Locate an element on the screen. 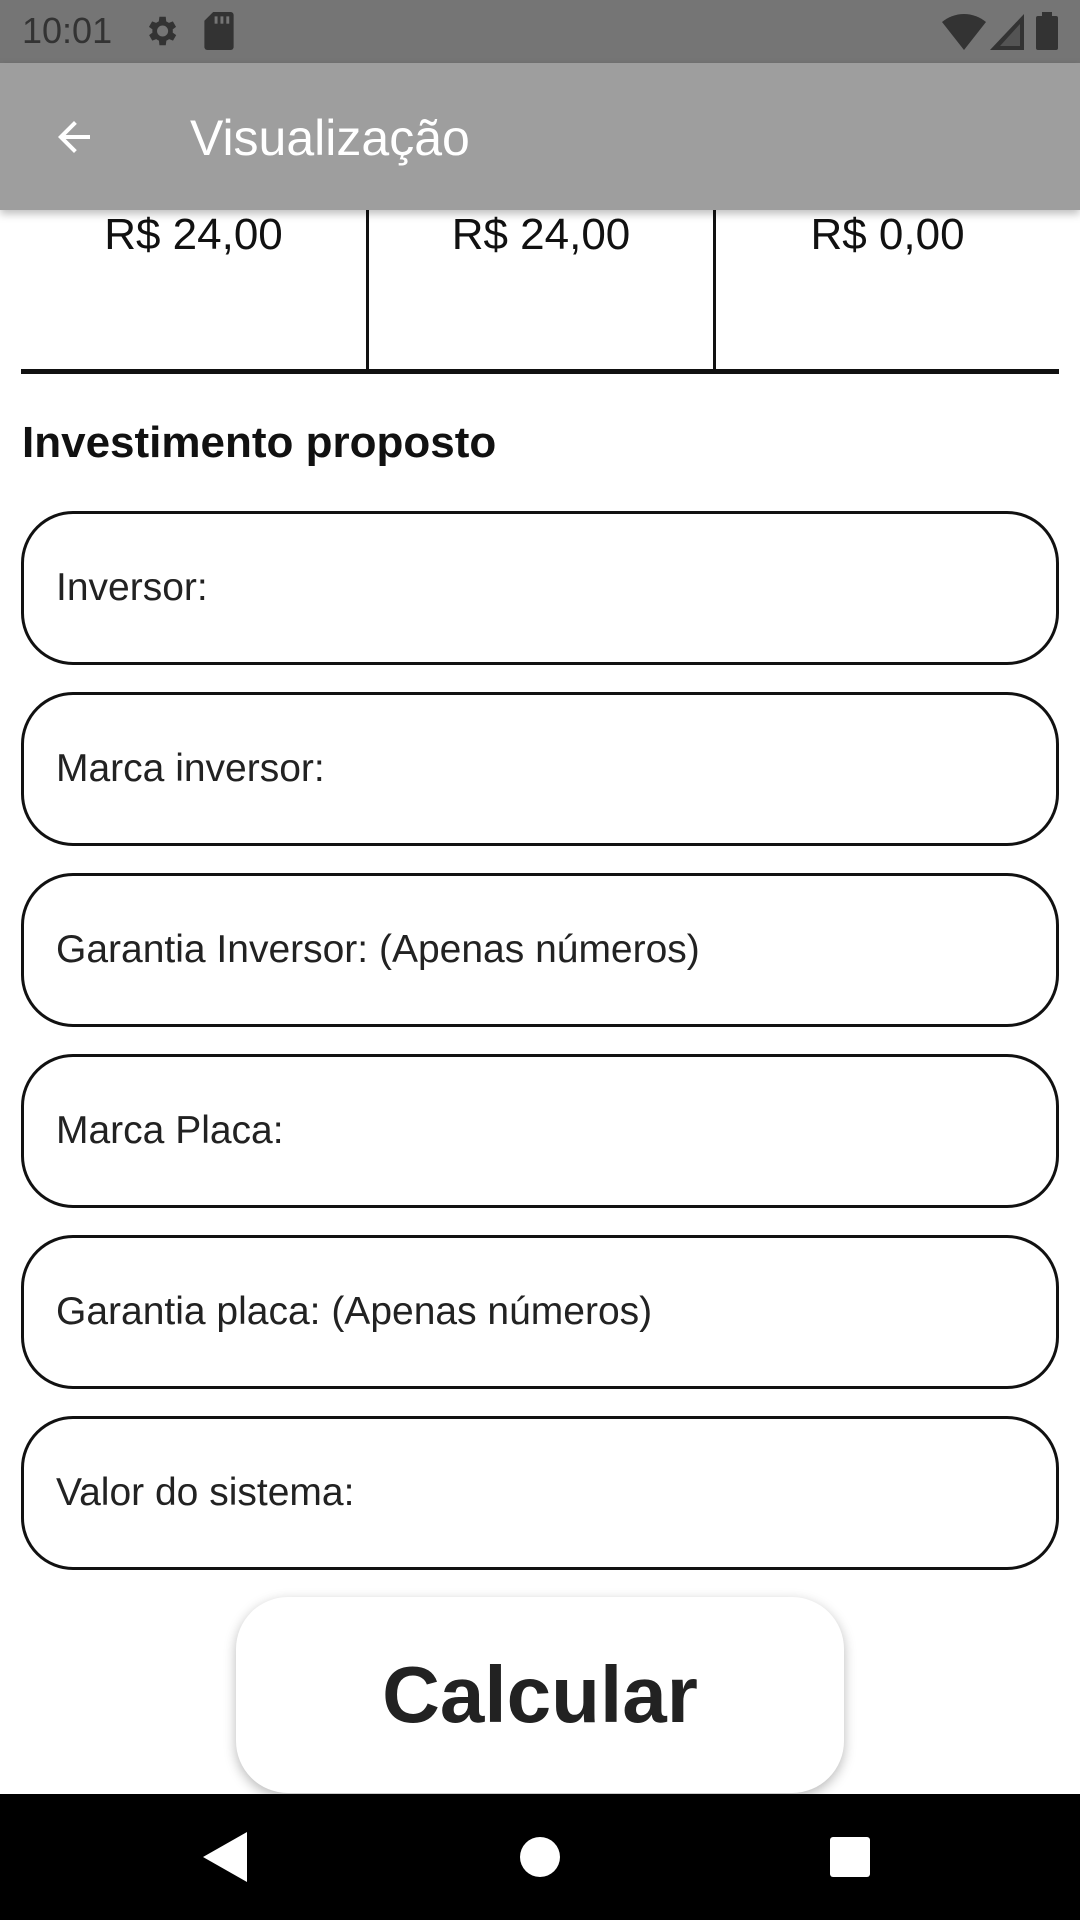 The image size is (1080, 1920). arrow-left-icon is located at coordinates (74, 137).